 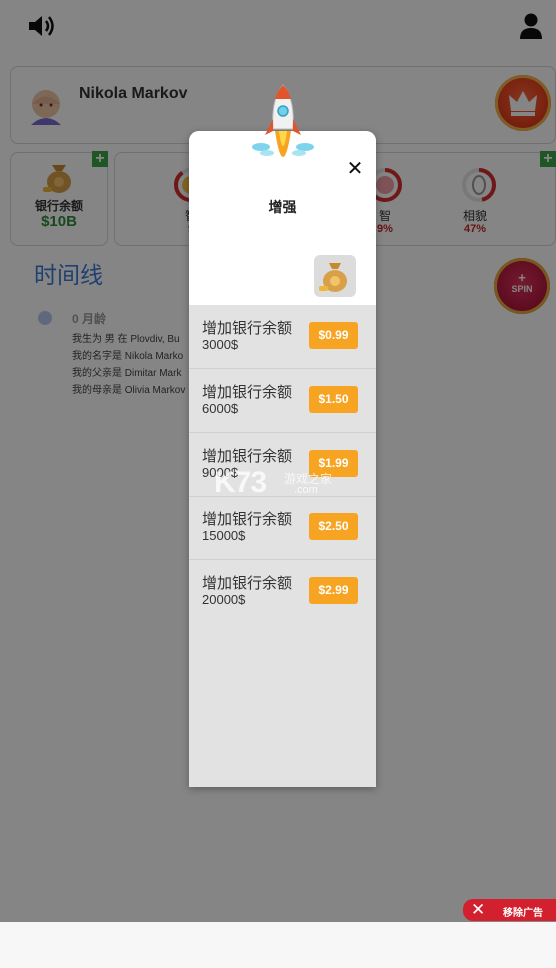 What do you see at coordinates (220, 344) in the screenshot?
I see `item-amount: 3000$` at bounding box center [220, 344].